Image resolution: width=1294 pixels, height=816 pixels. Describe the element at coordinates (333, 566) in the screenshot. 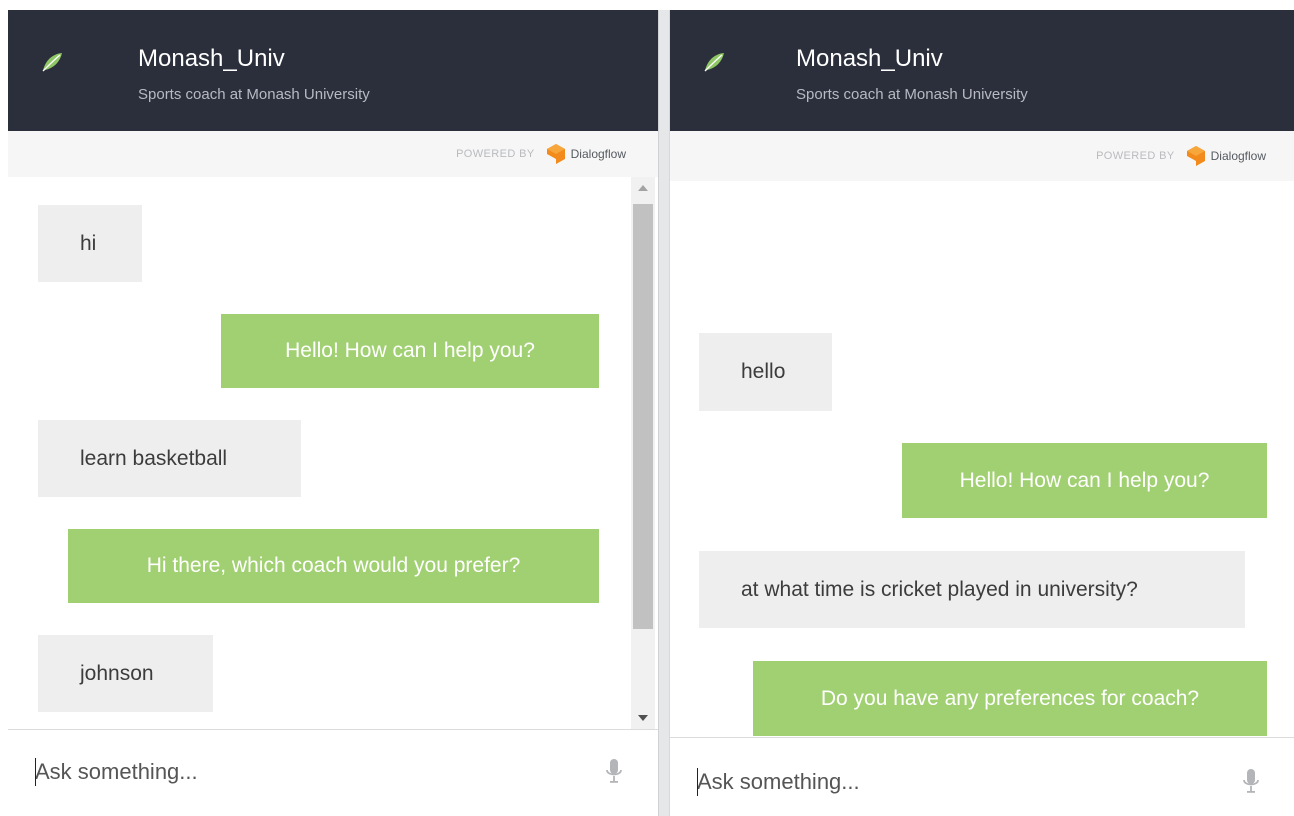

I see `bot-message: Hi there, which coach would you prefer?` at that location.